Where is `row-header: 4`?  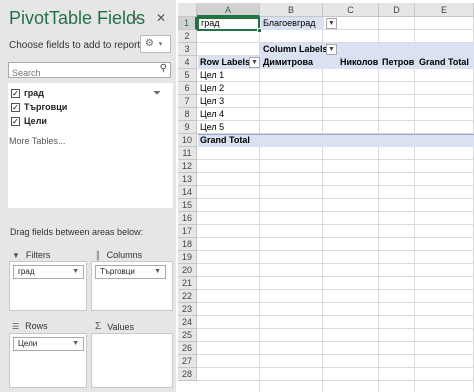 row-header: 4 is located at coordinates (187, 62).